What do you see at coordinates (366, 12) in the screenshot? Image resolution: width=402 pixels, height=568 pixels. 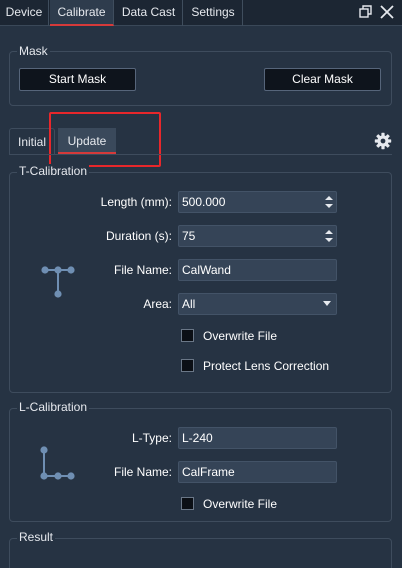 I see `restore-window-icon` at bounding box center [366, 12].